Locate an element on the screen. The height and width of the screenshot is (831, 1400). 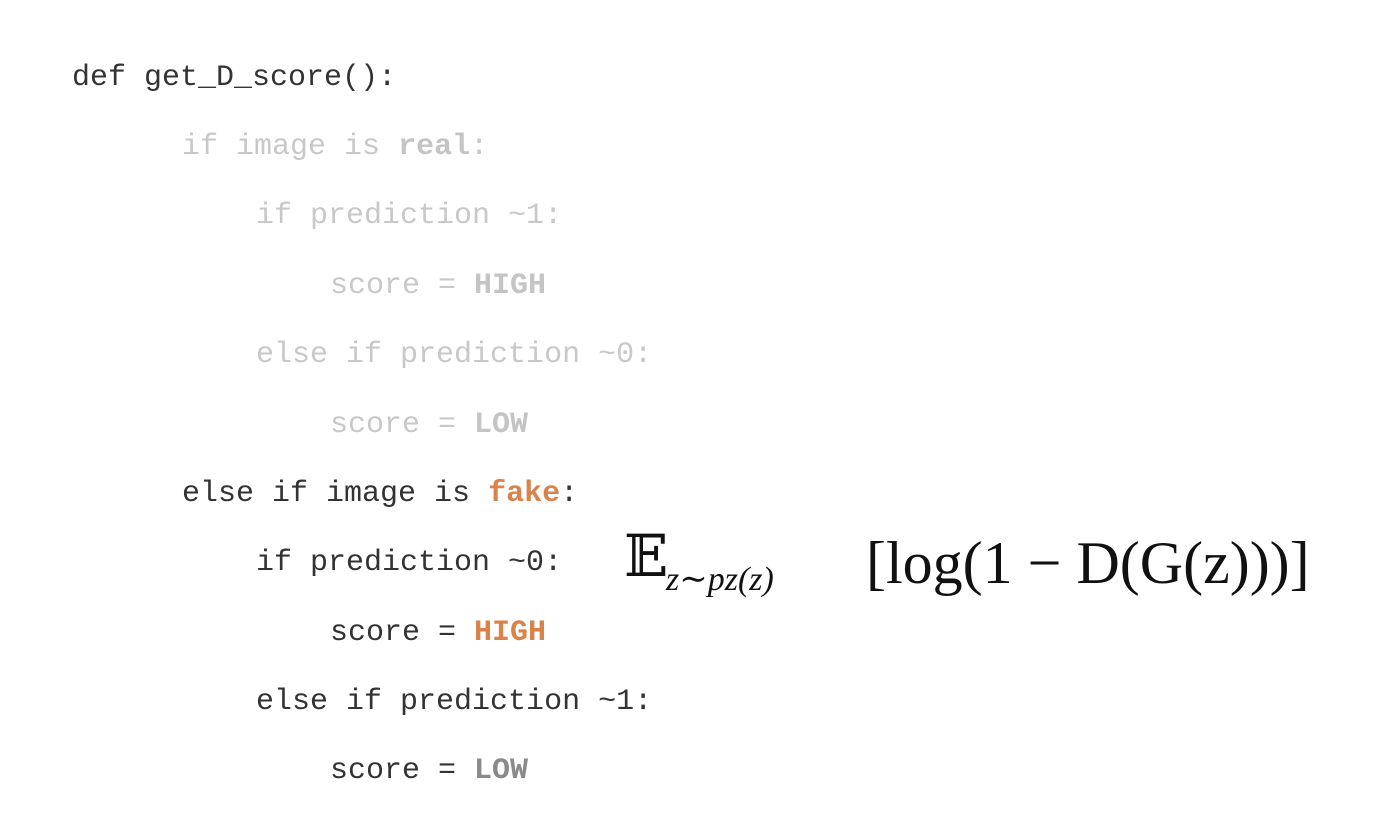
code-line-fake-pred0: if prediction ~0: is located at coordinates (373, 541).